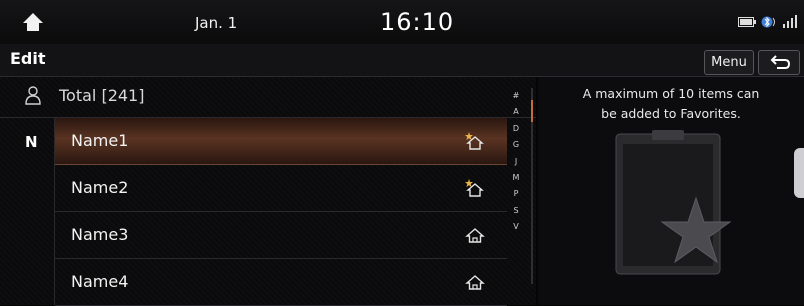 The image size is (804, 306). What do you see at coordinates (747, 22) in the screenshot?
I see `battery-icon` at bounding box center [747, 22].